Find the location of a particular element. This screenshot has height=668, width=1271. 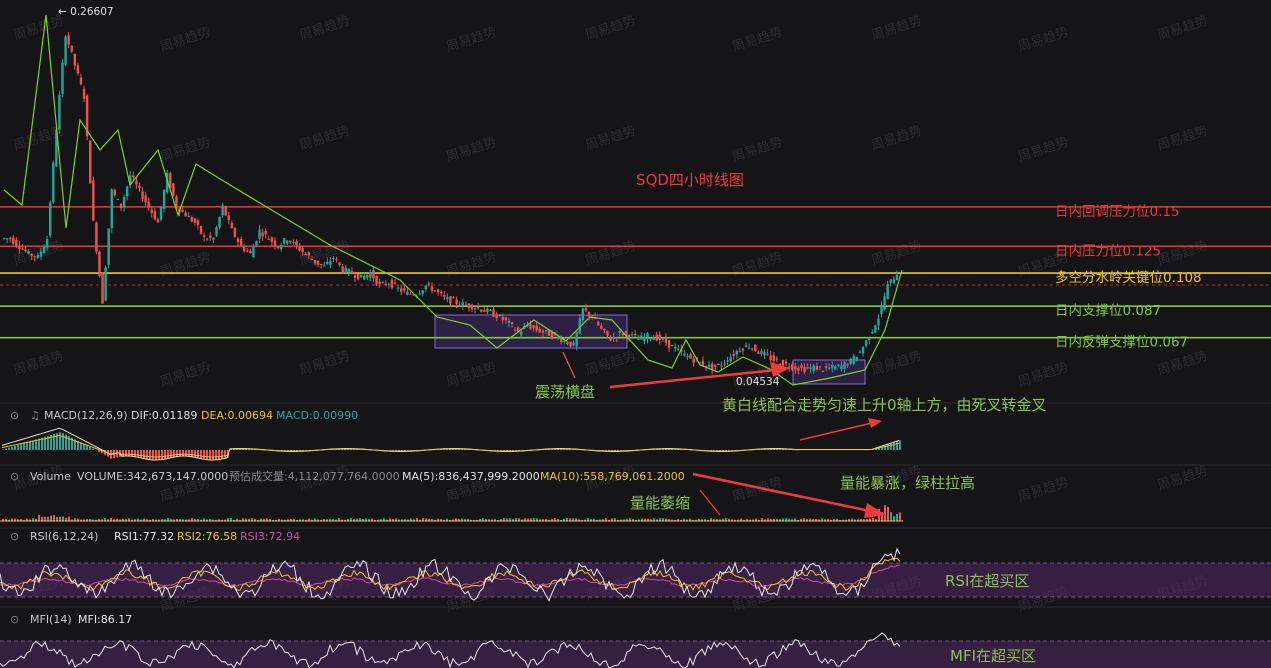

consolidation-annotation: 震荡横盘 is located at coordinates (565, 392).